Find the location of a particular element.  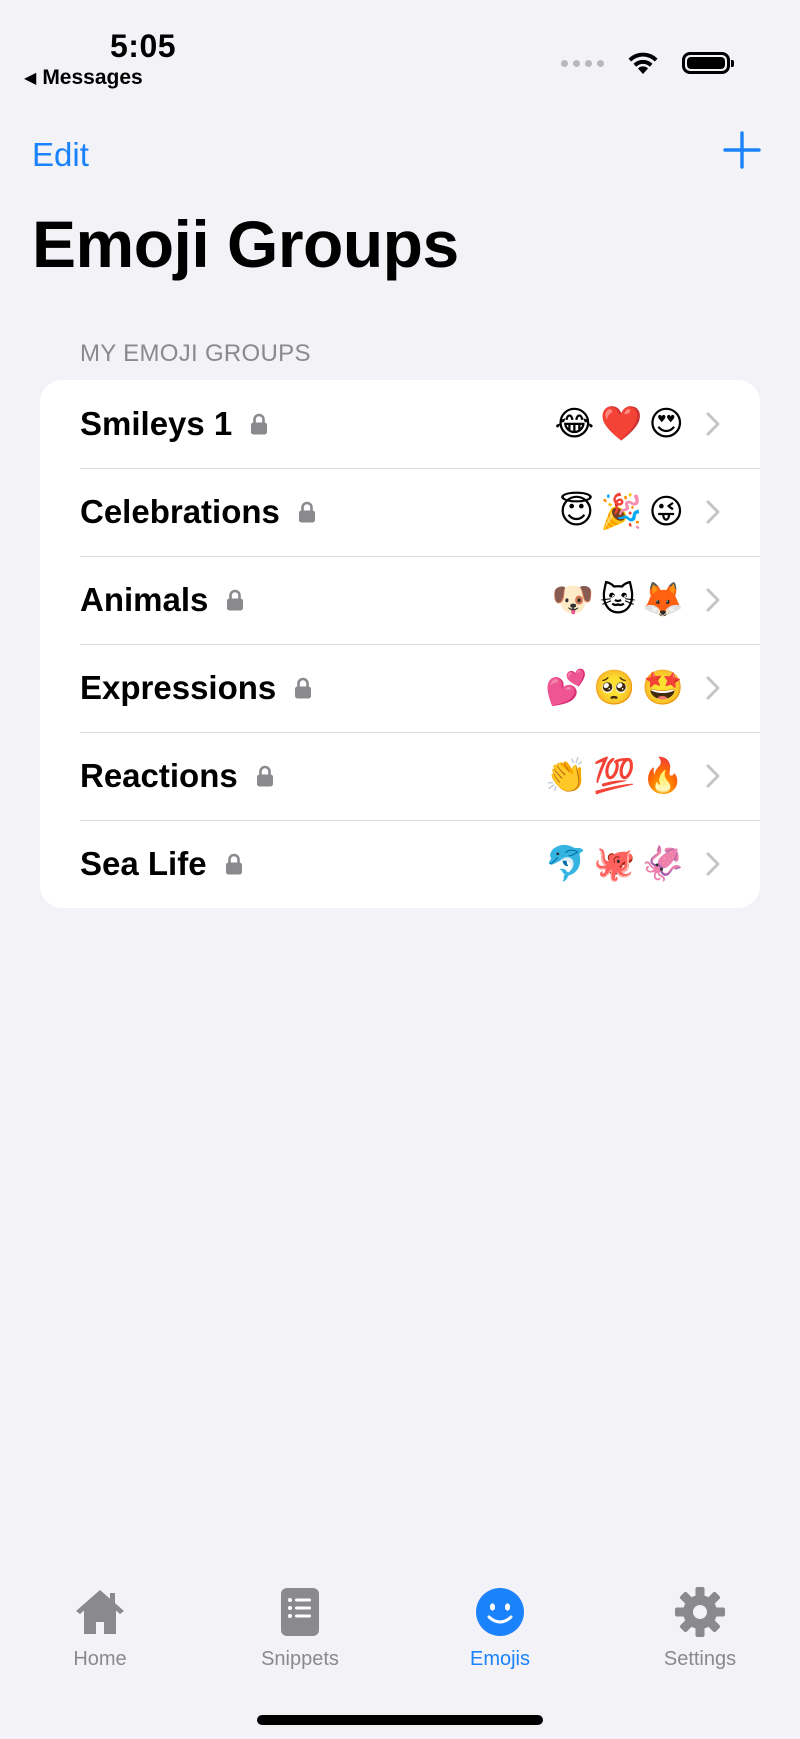

group-emoji-preview: 😇 🎉 😜 is located at coordinates (621, 512).